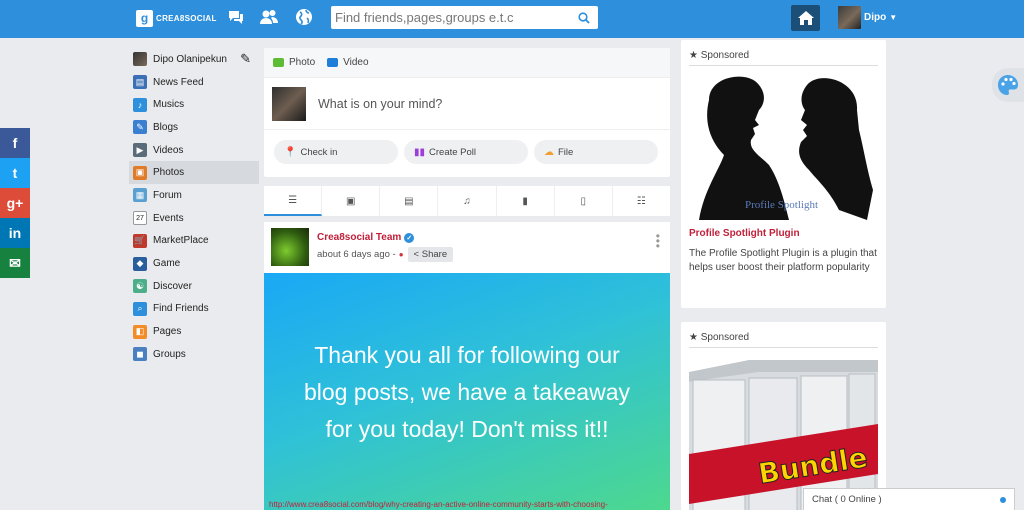 This screenshot has height=510, width=1024. I want to click on create-poll-button: ▮▮ Create Poll, so click(466, 152).